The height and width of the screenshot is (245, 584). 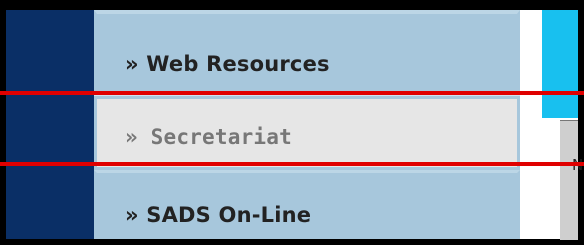 I want to click on highlight-line-top, so click(x=292, y=93).